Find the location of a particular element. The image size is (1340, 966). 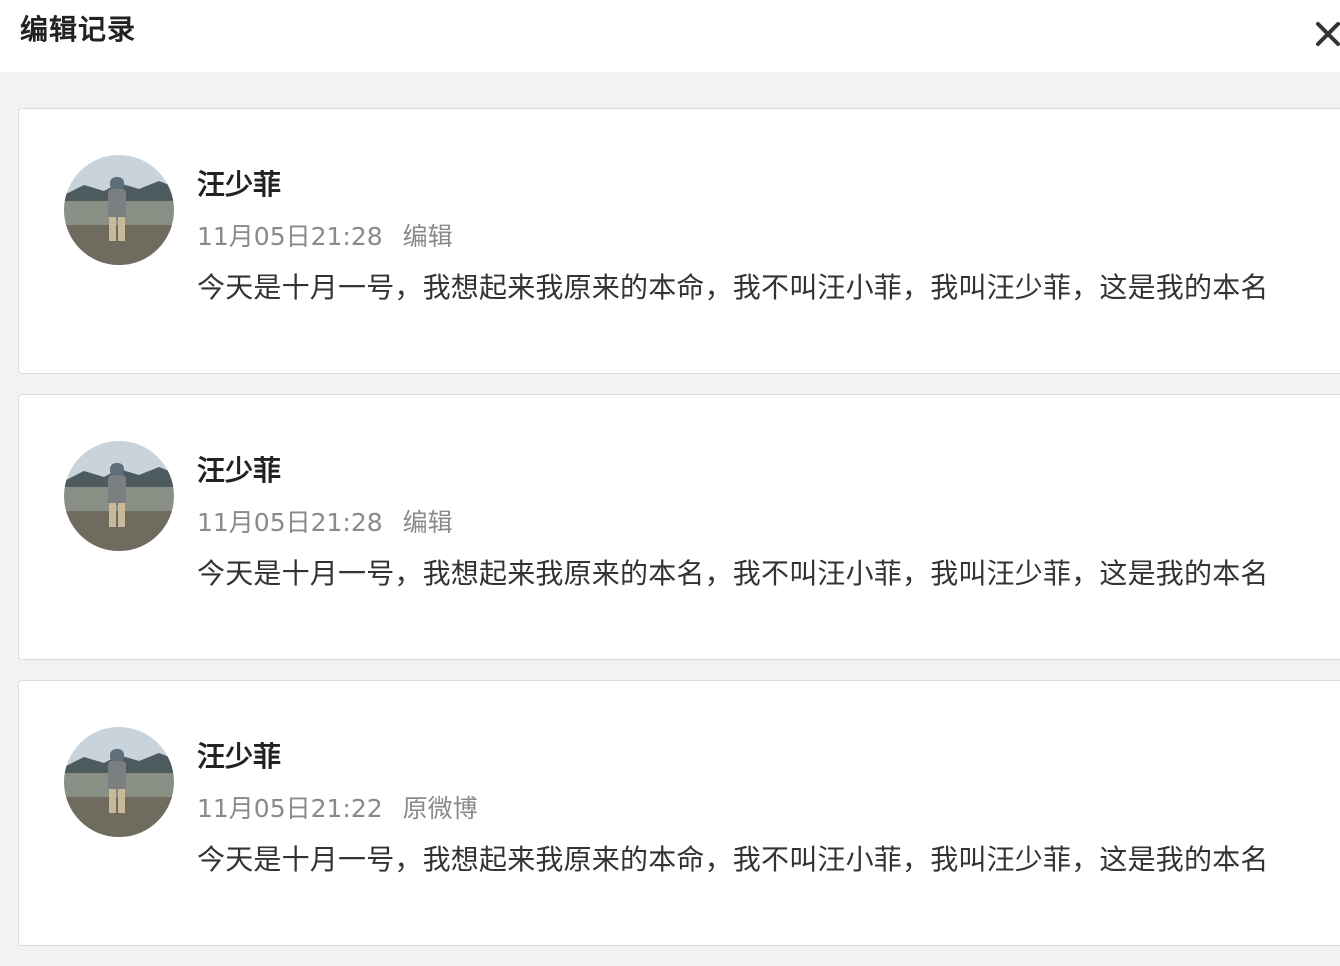

original-post-link: 原微博 is located at coordinates (440, 808).